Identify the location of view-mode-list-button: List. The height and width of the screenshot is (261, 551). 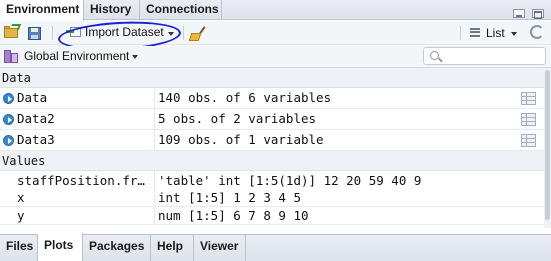
(496, 33).